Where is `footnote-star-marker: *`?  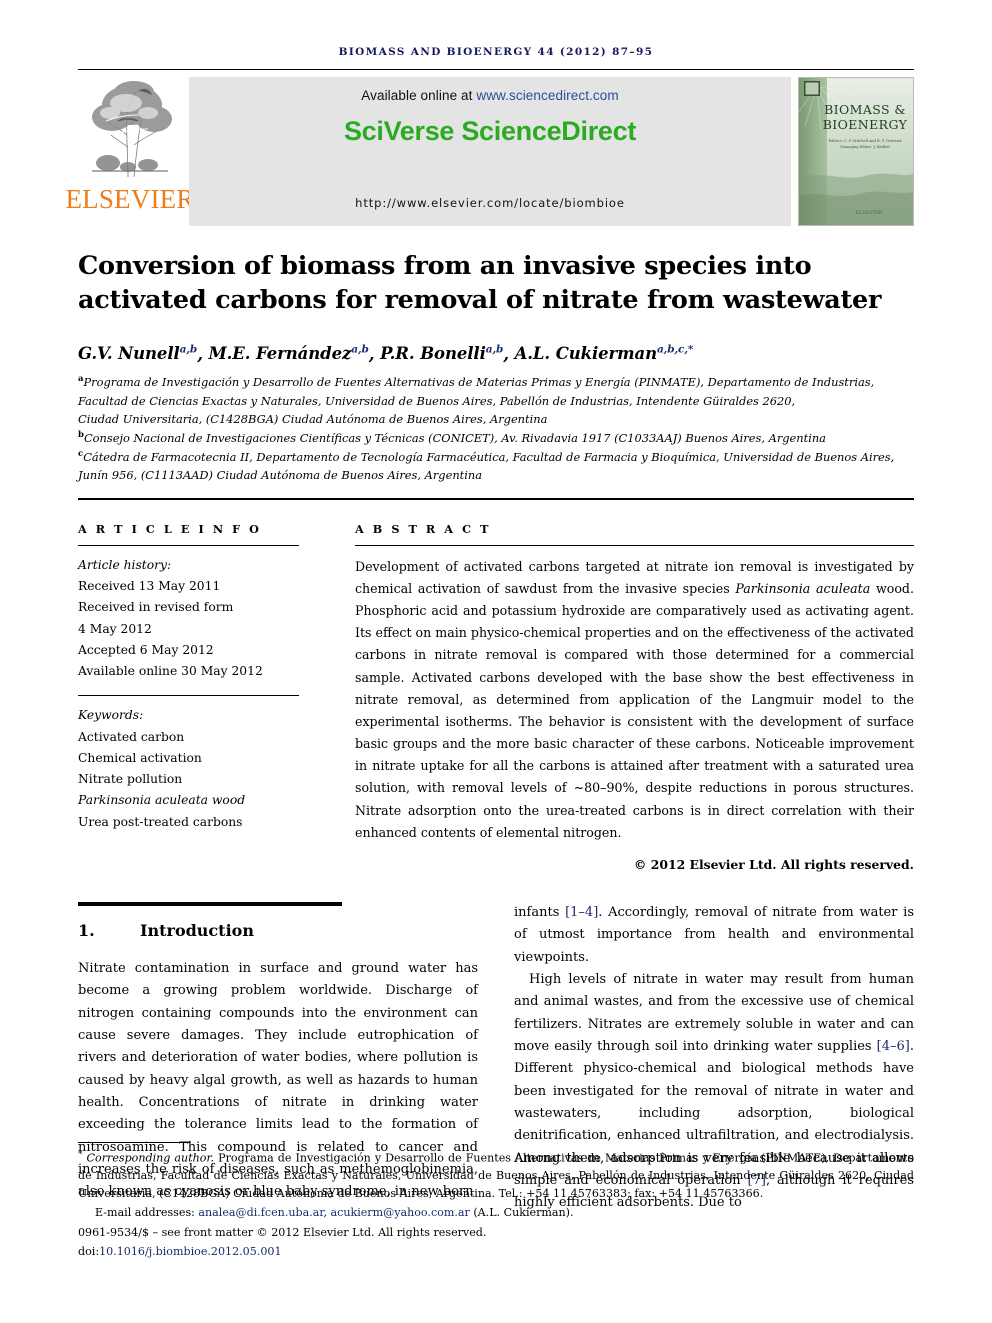 footnote-star-marker: * is located at coordinates (80, 1154).